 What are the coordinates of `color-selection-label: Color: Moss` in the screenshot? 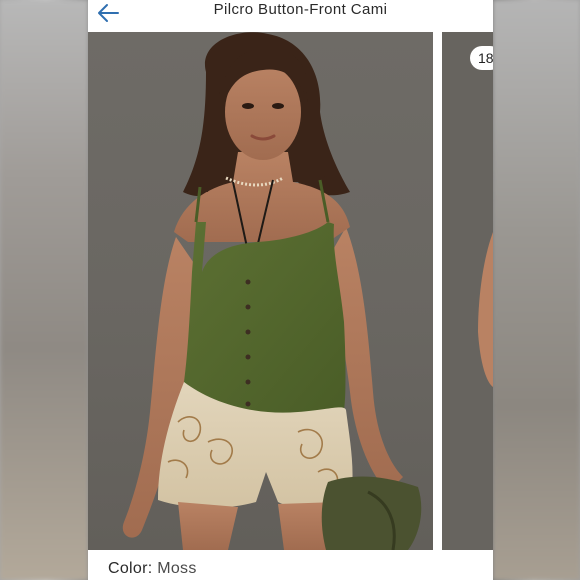 It's located at (152, 569).